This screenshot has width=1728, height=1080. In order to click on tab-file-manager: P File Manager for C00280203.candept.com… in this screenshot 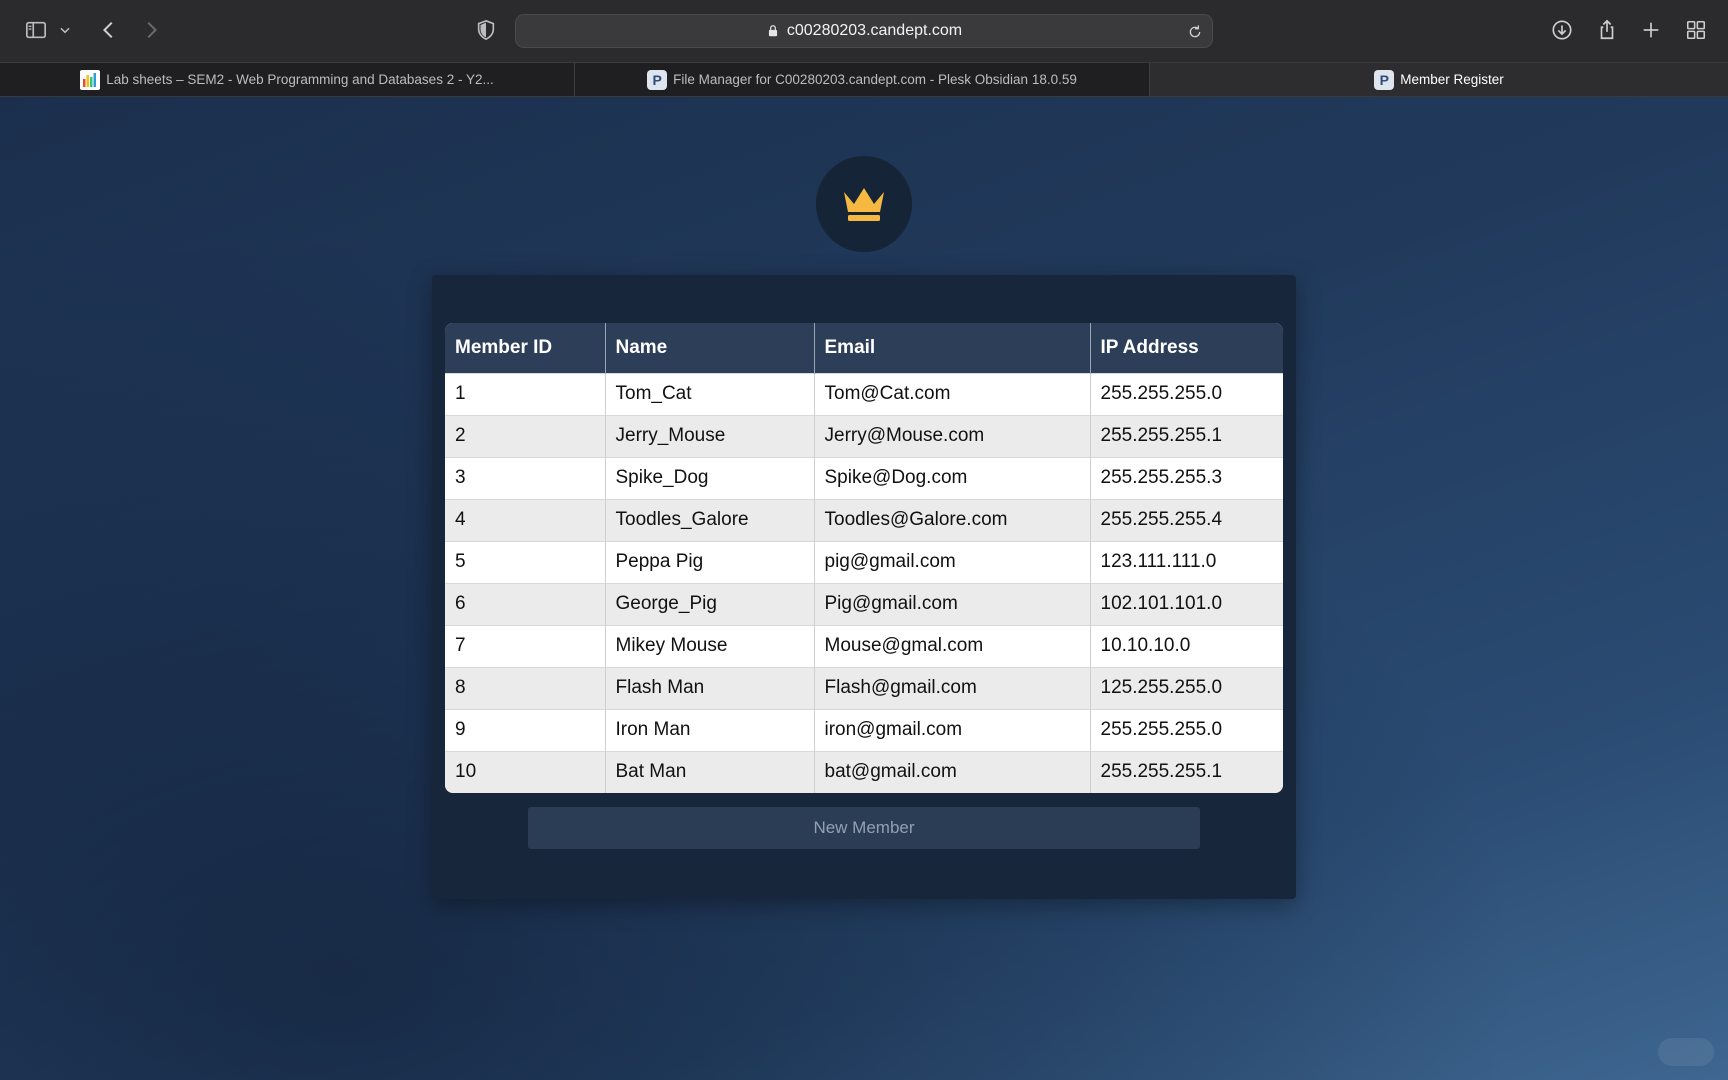, I will do `click(862, 79)`.